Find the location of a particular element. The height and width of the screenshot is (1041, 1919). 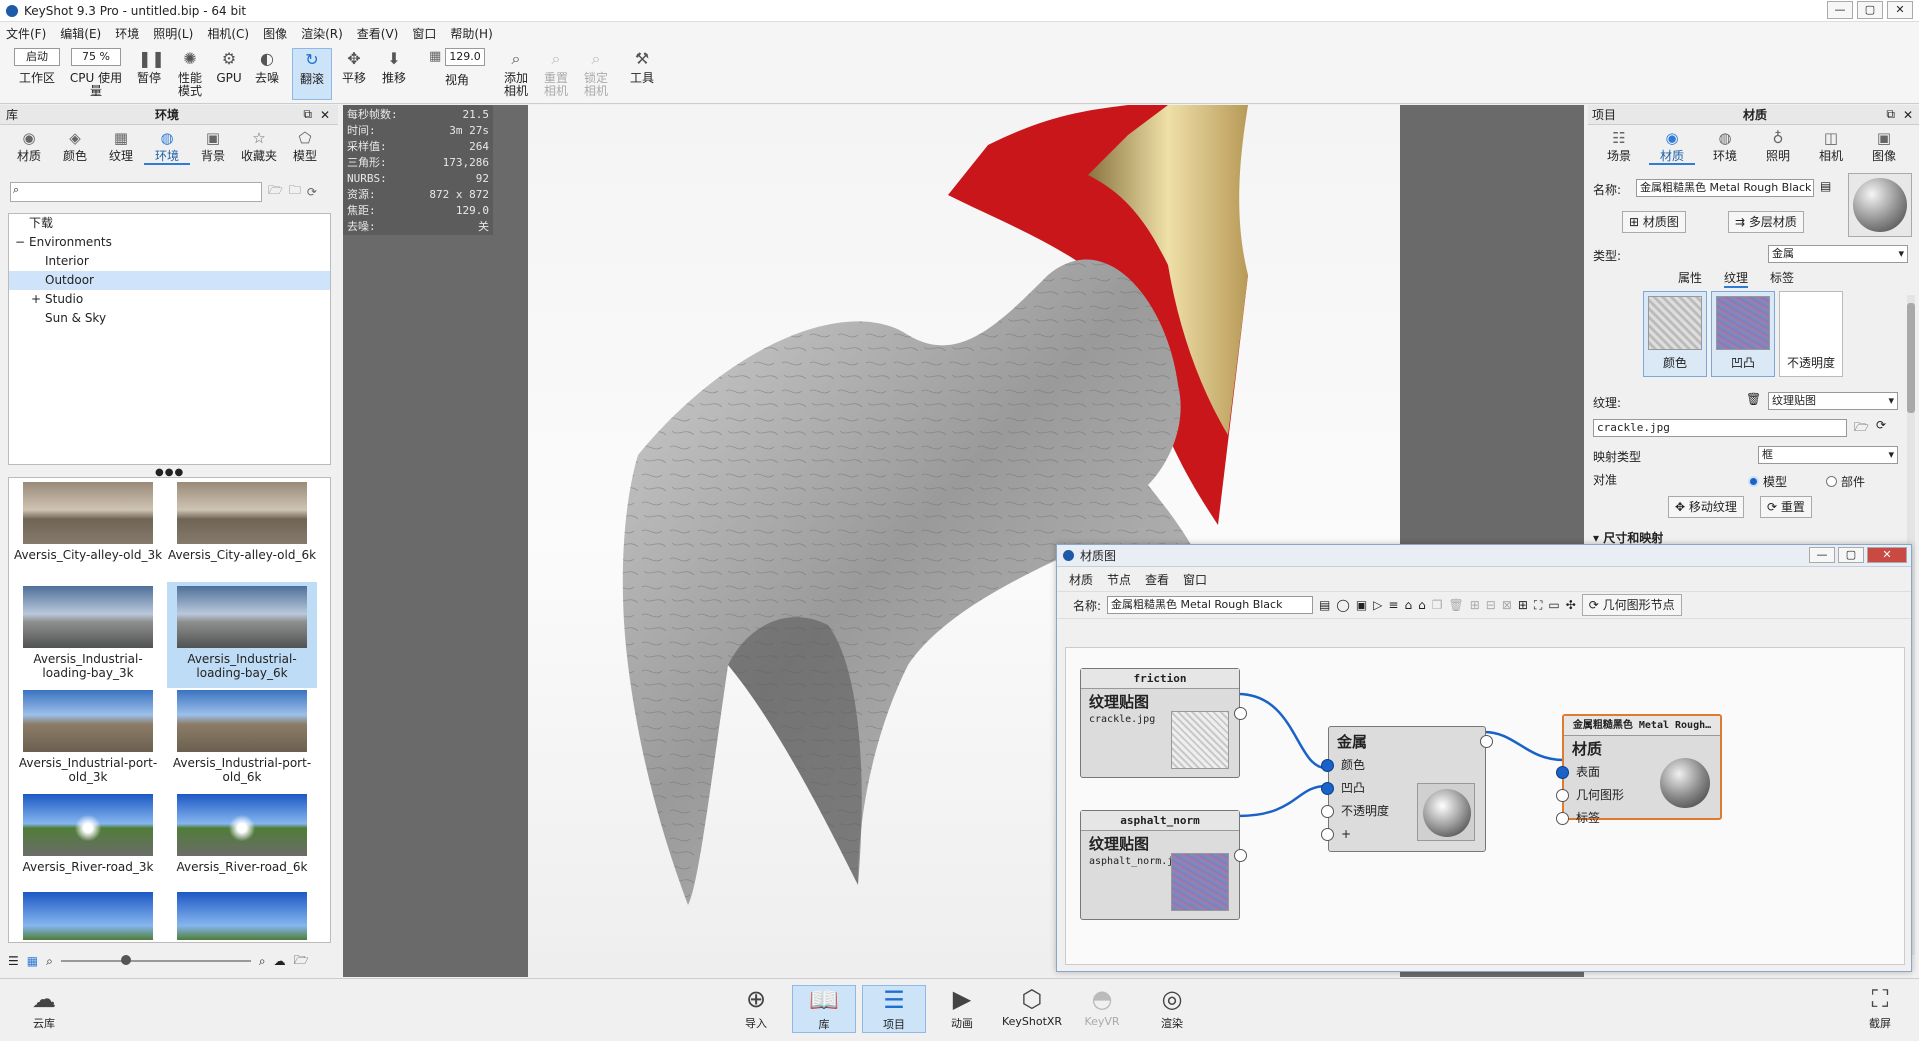

tree-item-sun-sky: Sun & Sky is located at coordinates (169, 318).